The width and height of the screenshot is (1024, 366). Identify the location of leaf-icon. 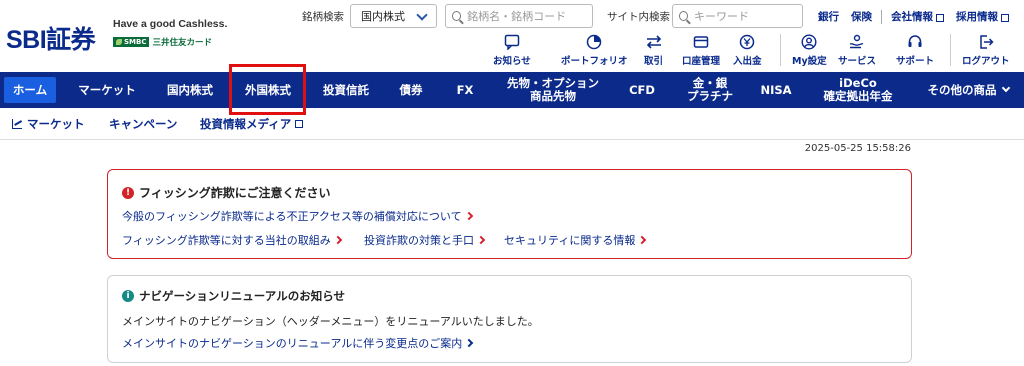
(119, 42).